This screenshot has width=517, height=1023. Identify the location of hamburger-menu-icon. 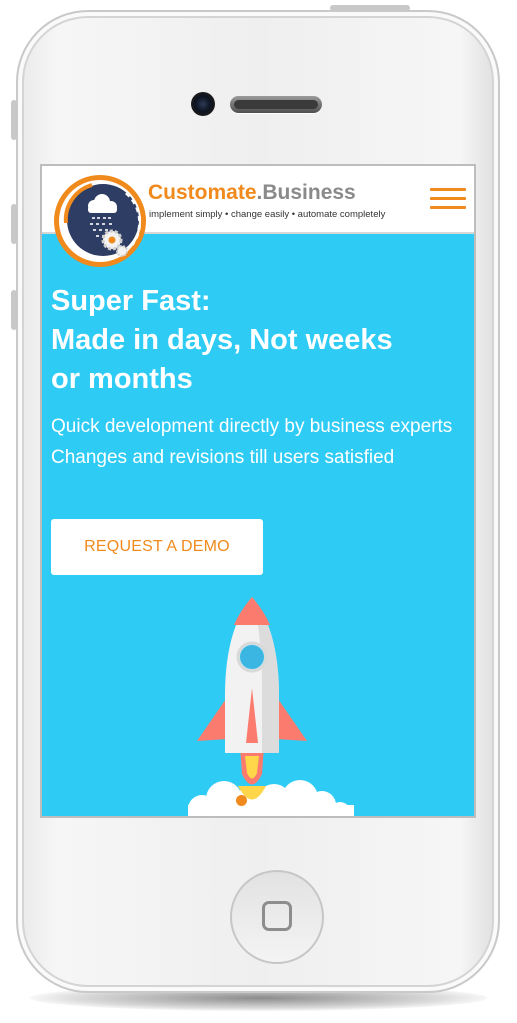
(448, 199).